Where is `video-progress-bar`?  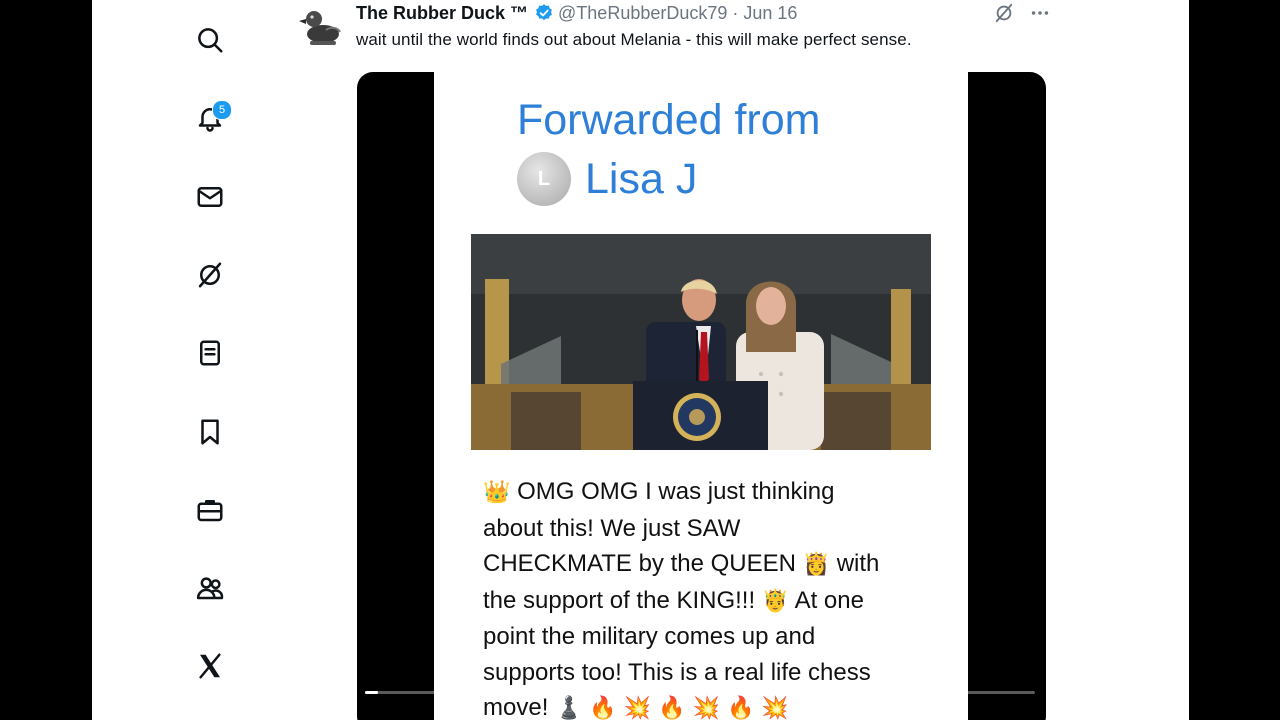
video-progress-bar is located at coordinates (700, 692).